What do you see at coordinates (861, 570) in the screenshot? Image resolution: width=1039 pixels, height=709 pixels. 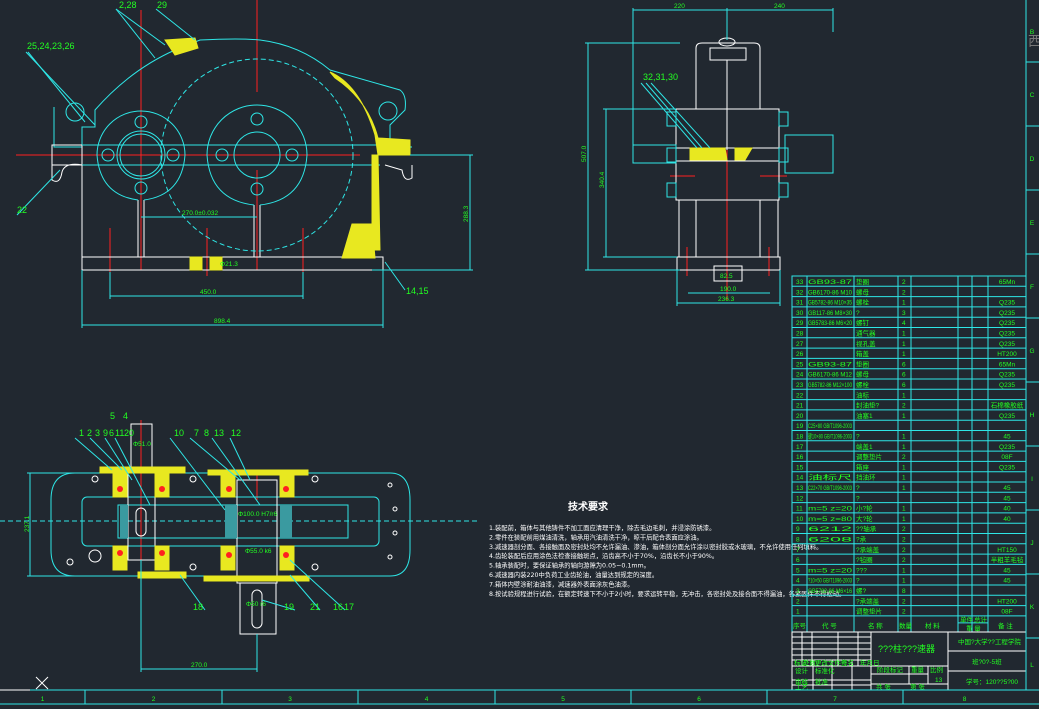 I see `part-name: ???` at bounding box center [861, 570].